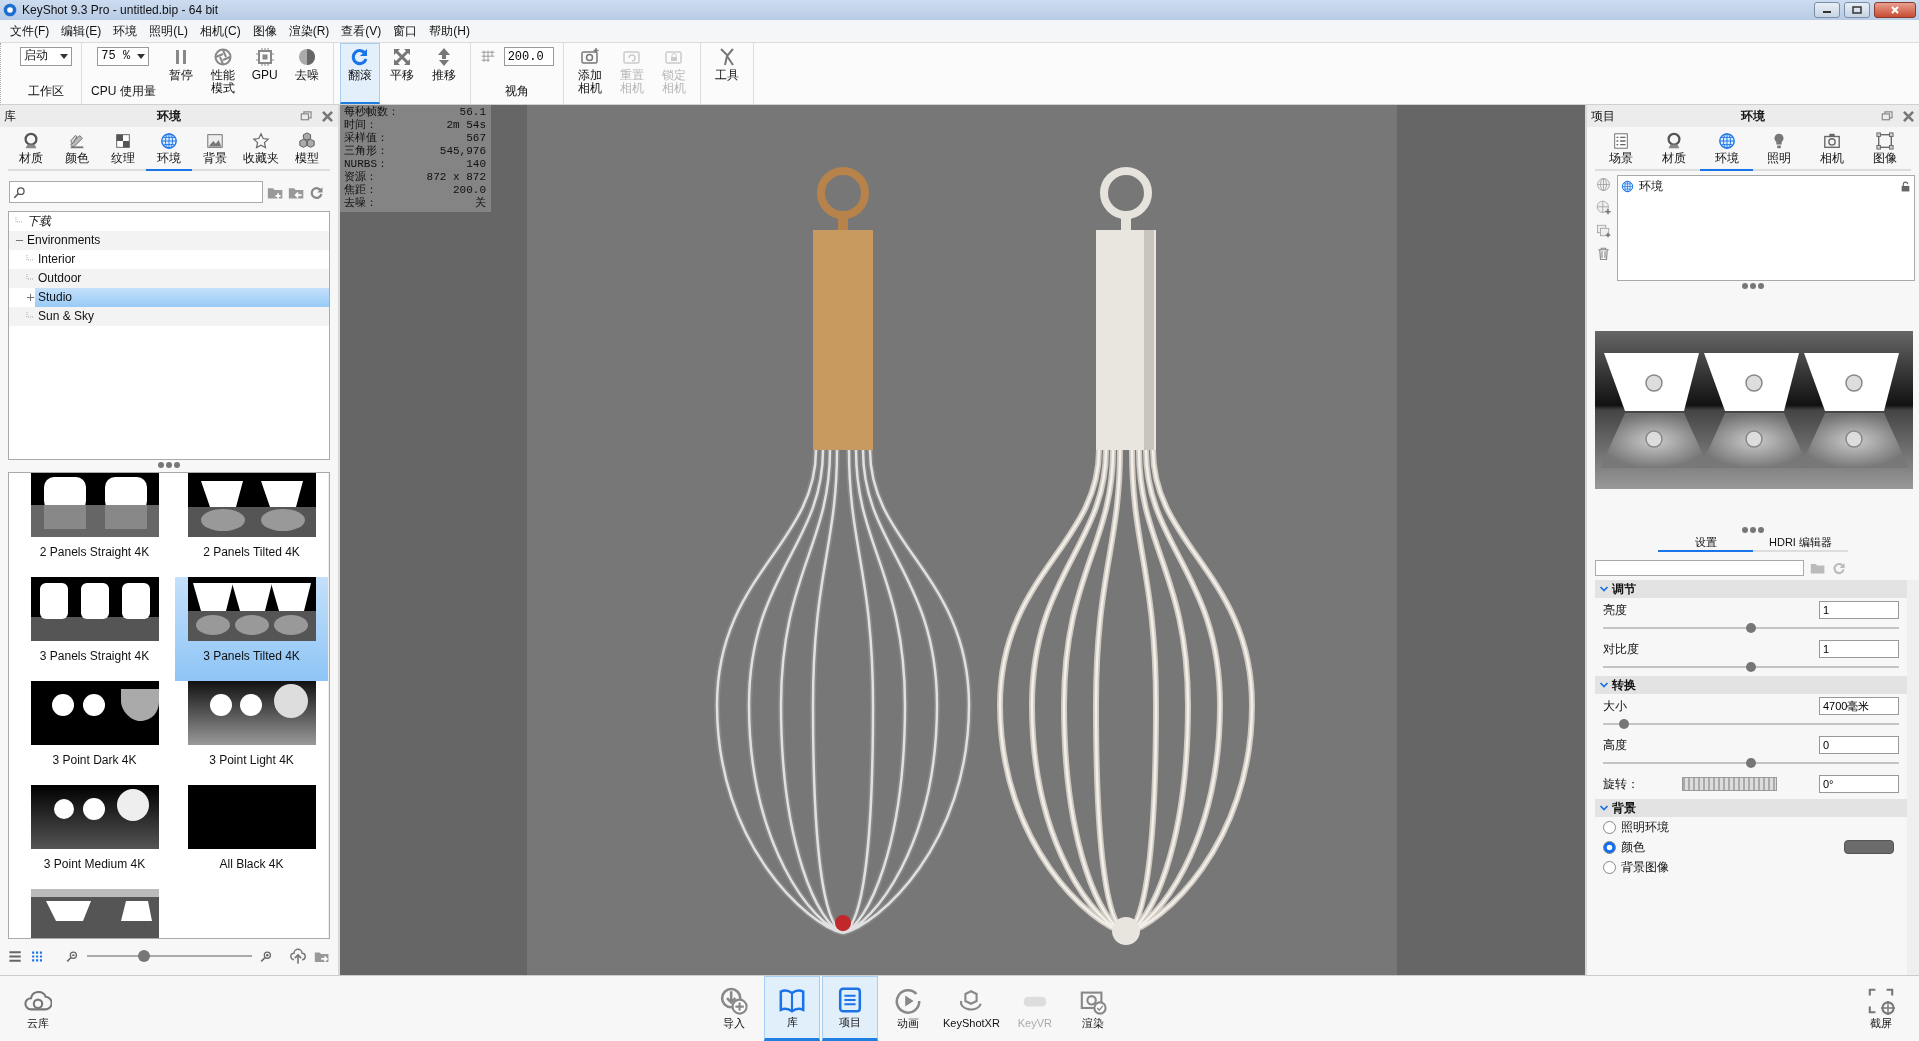 The width and height of the screenshot is (1919, 1041). I want to click on toolbar-button: 暂停, so click(180, 73).